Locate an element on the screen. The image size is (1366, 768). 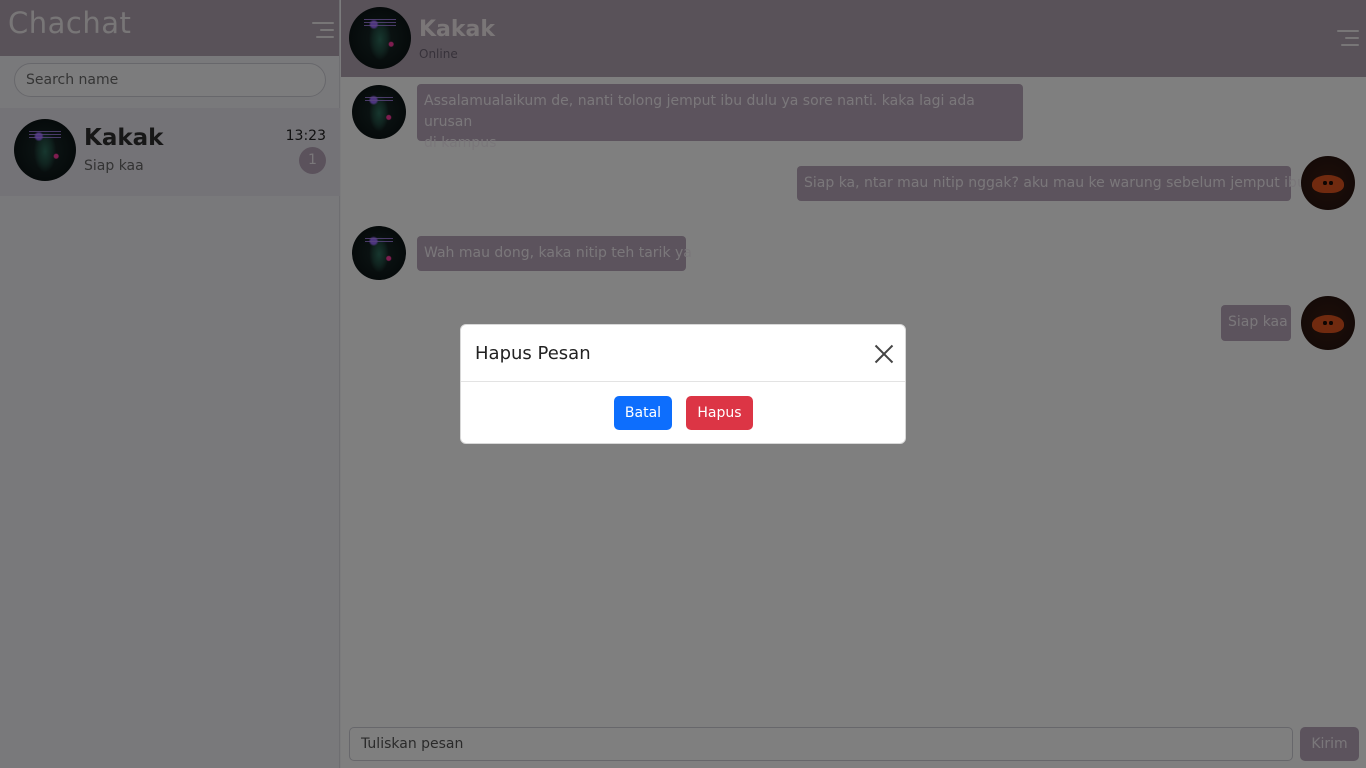
cancel-button: Batal is located at coordinates (643, 413).